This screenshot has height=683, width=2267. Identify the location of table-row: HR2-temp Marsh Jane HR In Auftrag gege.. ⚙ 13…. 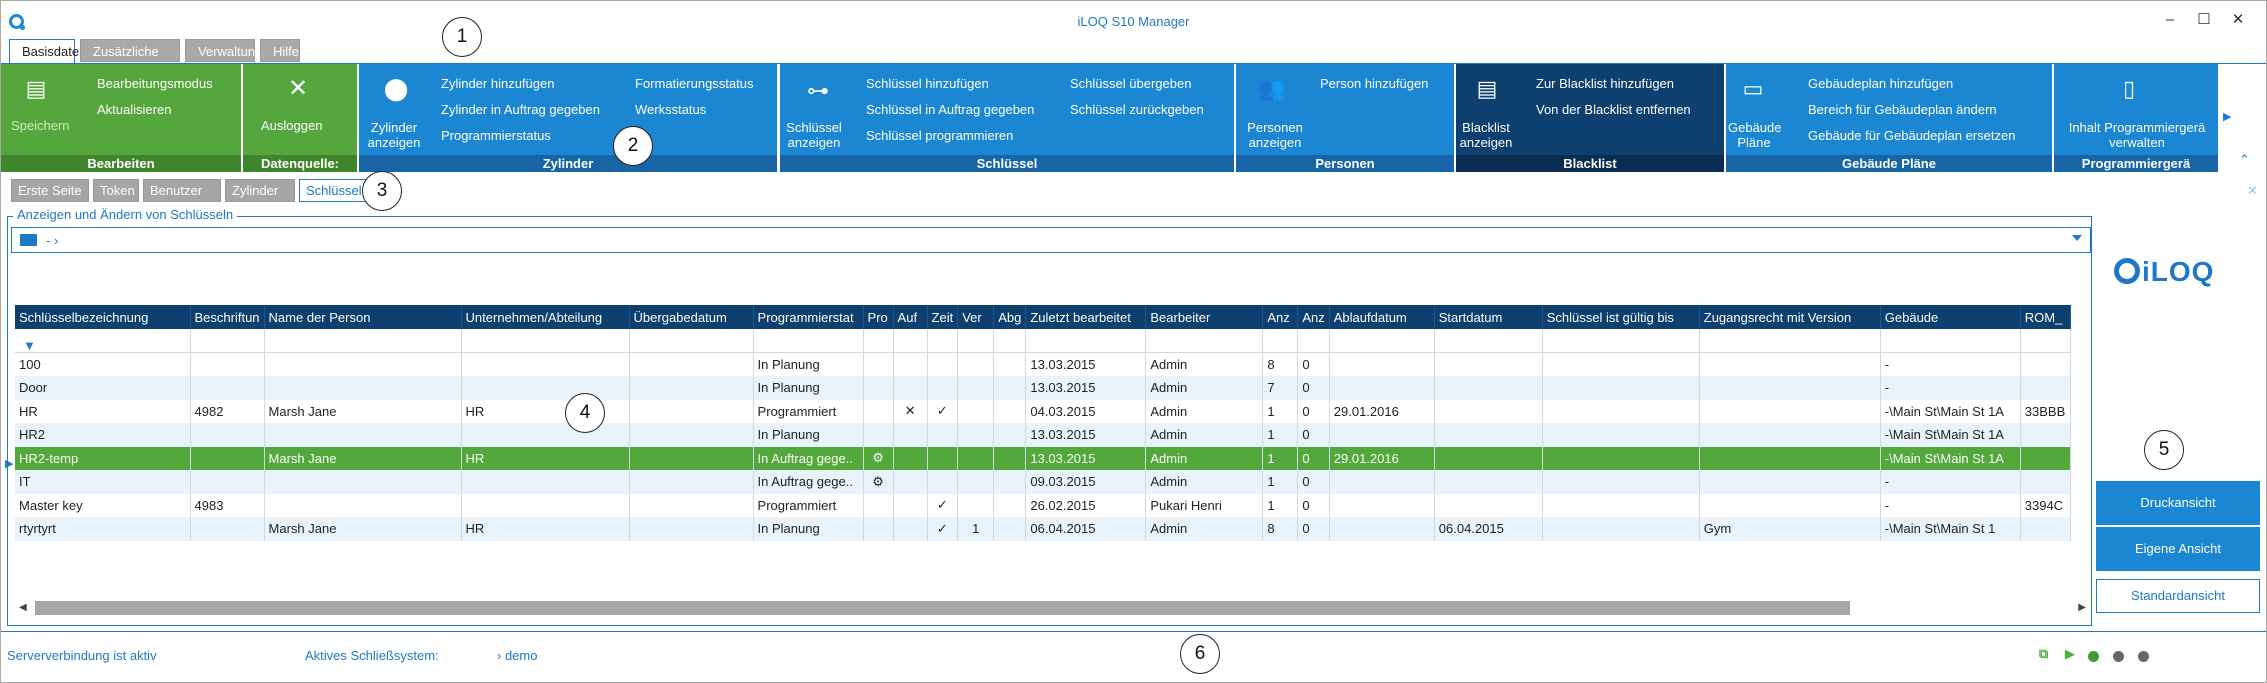
(1043, 458).